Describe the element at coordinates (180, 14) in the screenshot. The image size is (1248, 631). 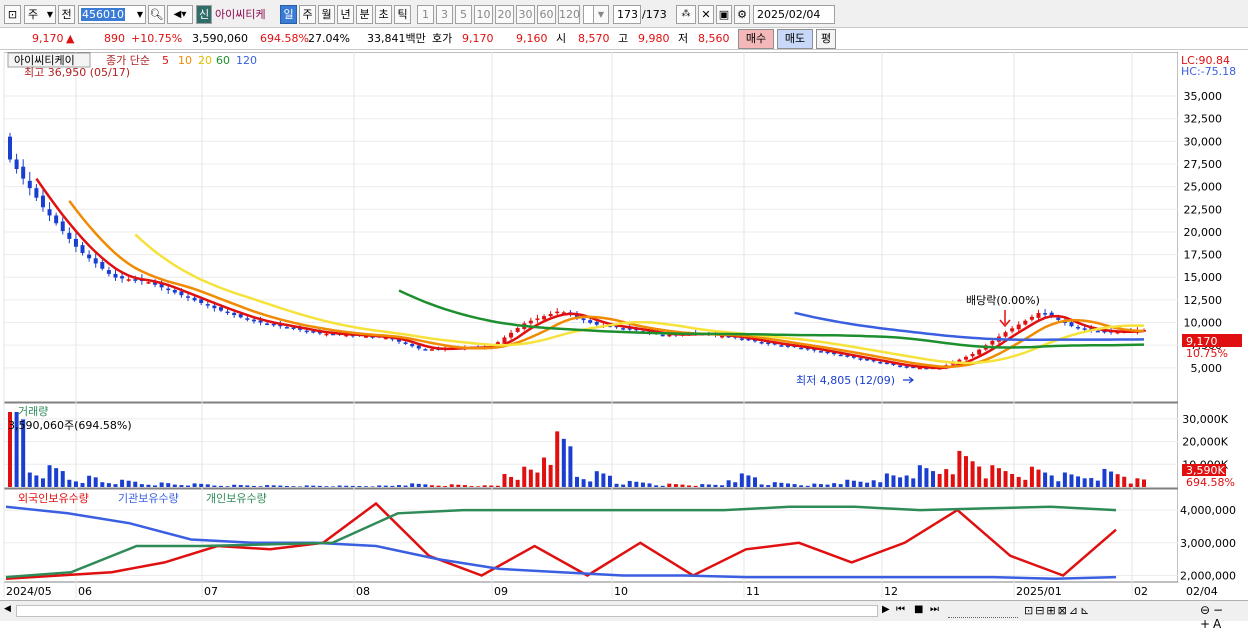
I see `speaker-icon: ◀▾` at that location.